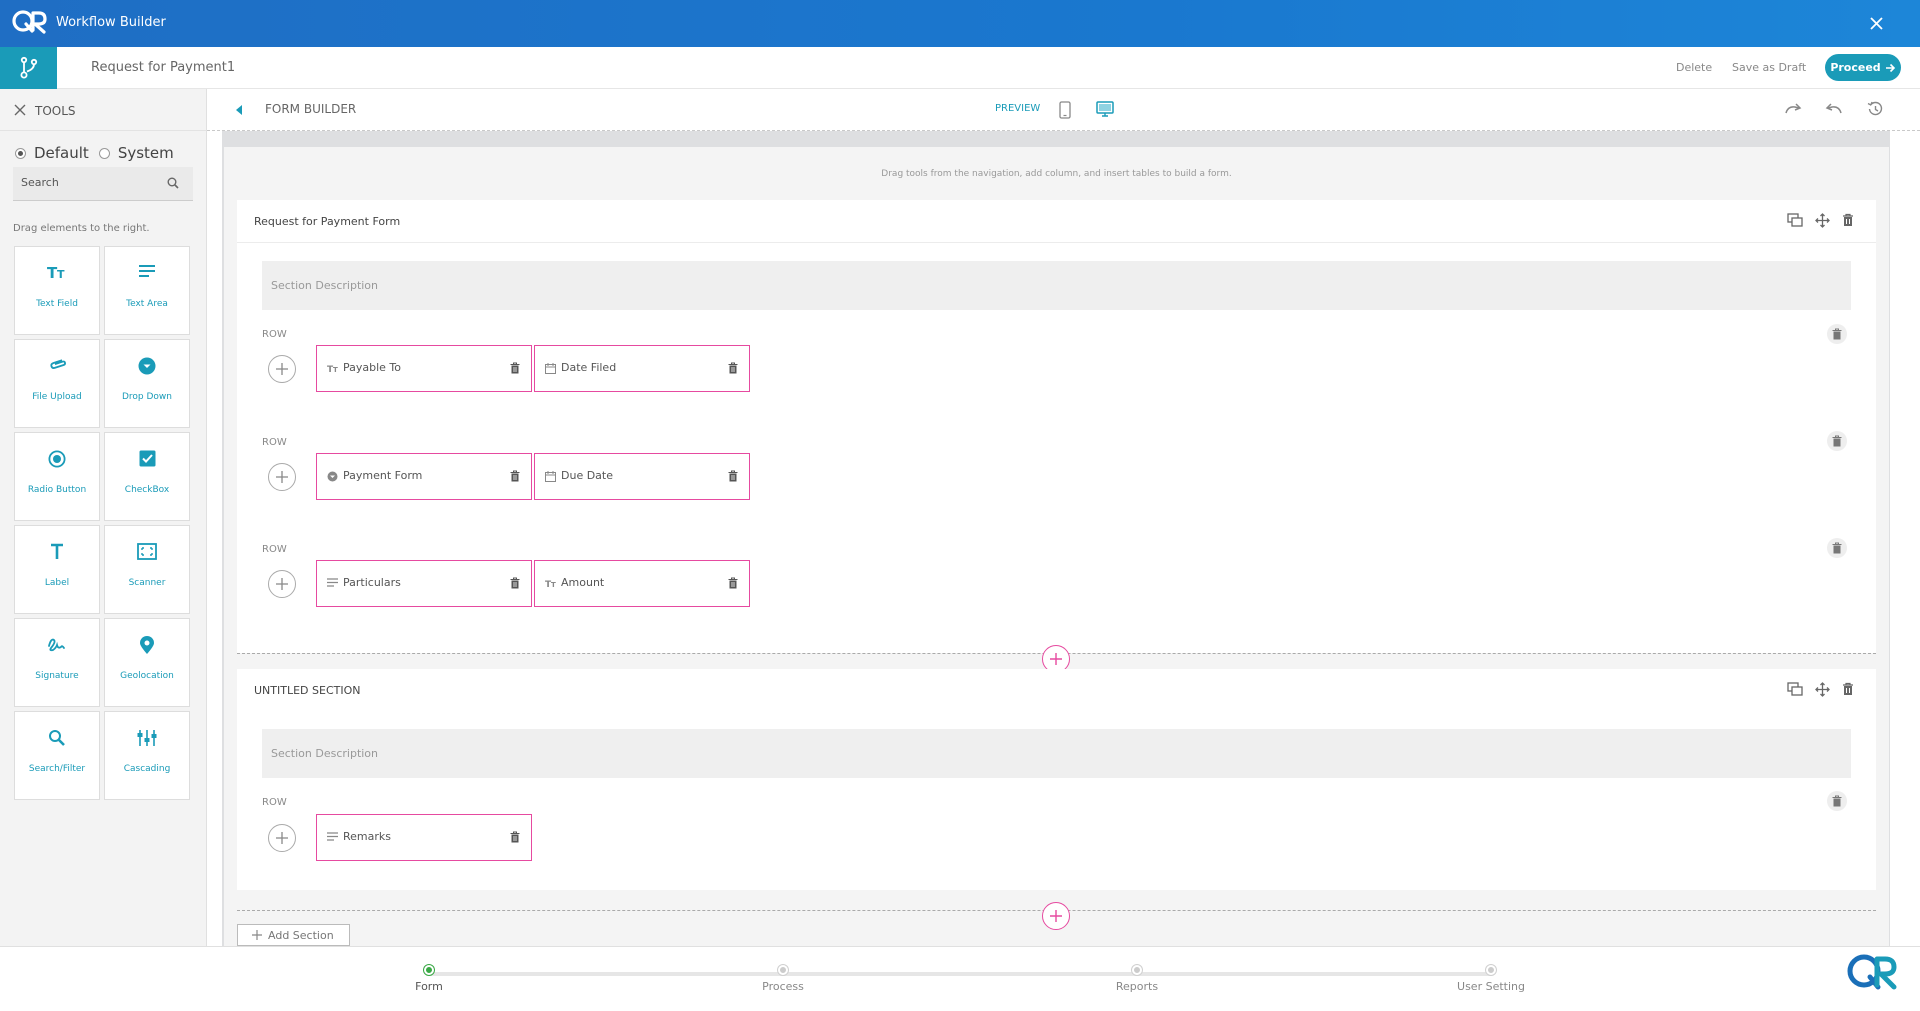 This screenshot has height=1011, width=1920. I want to click on tool-scanner: Scanner, so click(147, 569).